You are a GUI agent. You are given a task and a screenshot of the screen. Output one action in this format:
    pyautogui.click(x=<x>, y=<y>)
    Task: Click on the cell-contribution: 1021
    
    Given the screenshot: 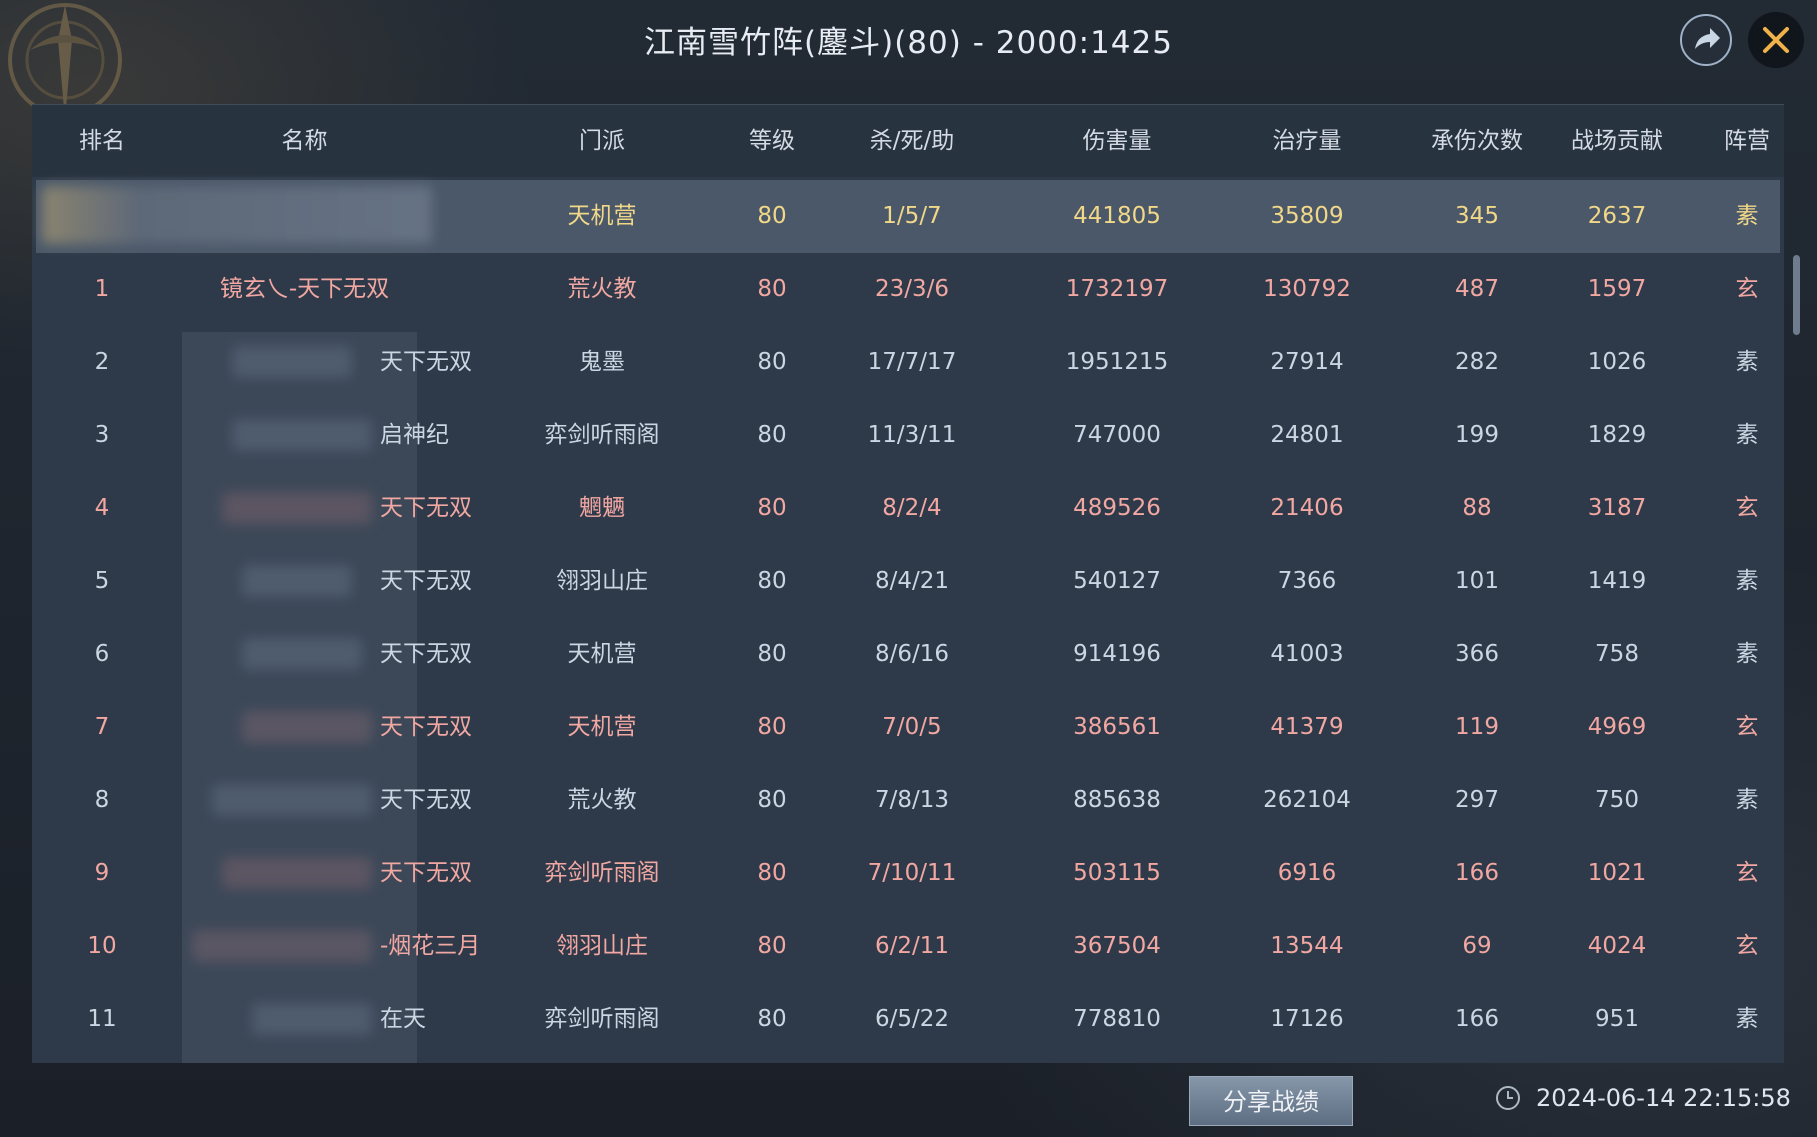 What is the action you would take?
    pyautogui.click(x=1617, y=873)
    